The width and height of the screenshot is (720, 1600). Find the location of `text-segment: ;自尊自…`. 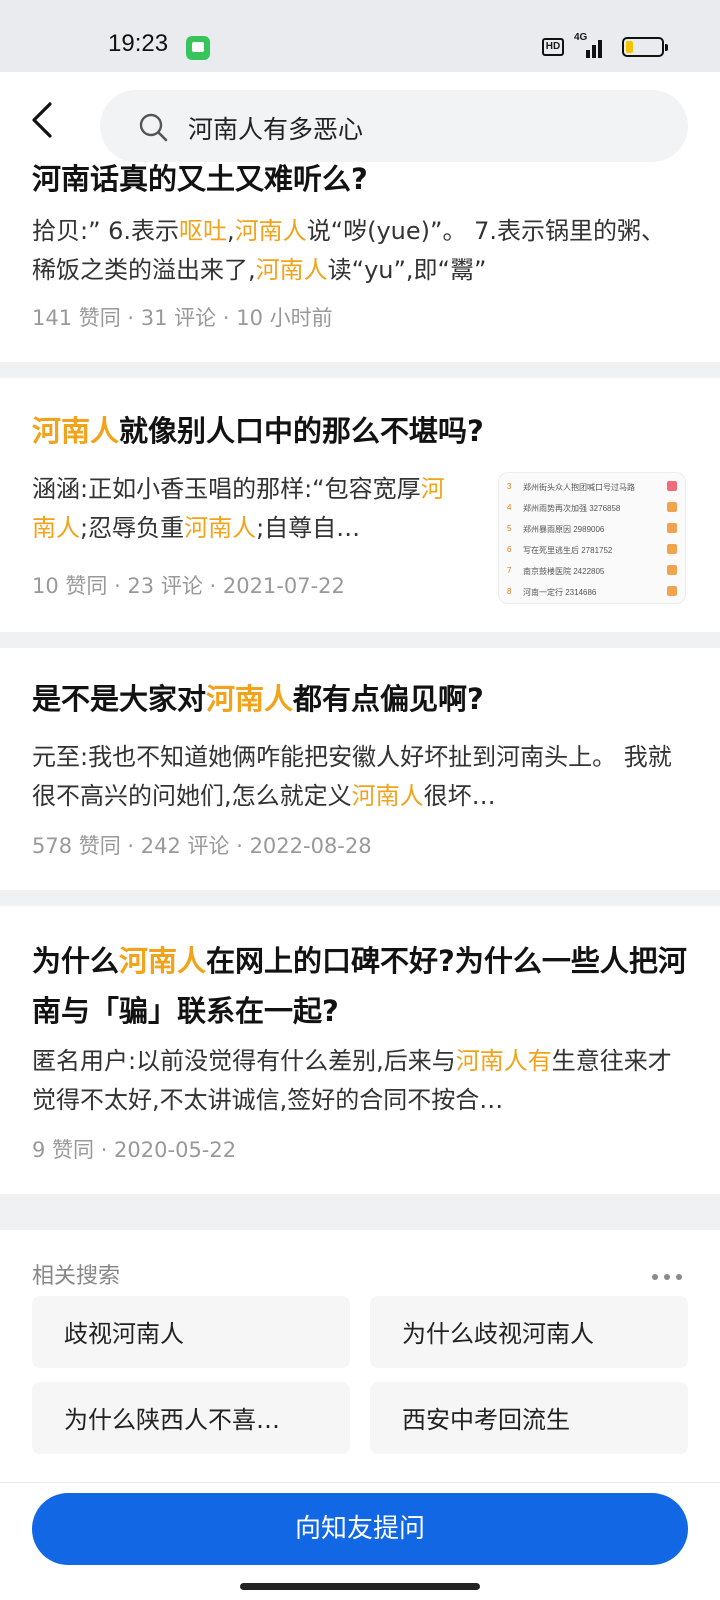

text-segment: ;自尊自… is located at coordinates (308, 528).